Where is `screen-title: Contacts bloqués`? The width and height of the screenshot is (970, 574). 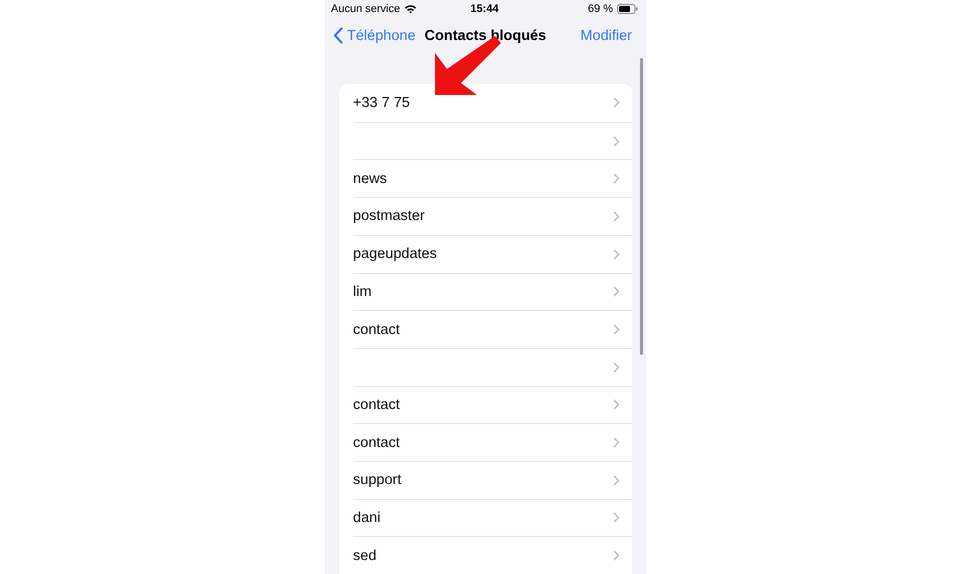 screen-title: Contacts bloqués is located at coordinates (486, 36).